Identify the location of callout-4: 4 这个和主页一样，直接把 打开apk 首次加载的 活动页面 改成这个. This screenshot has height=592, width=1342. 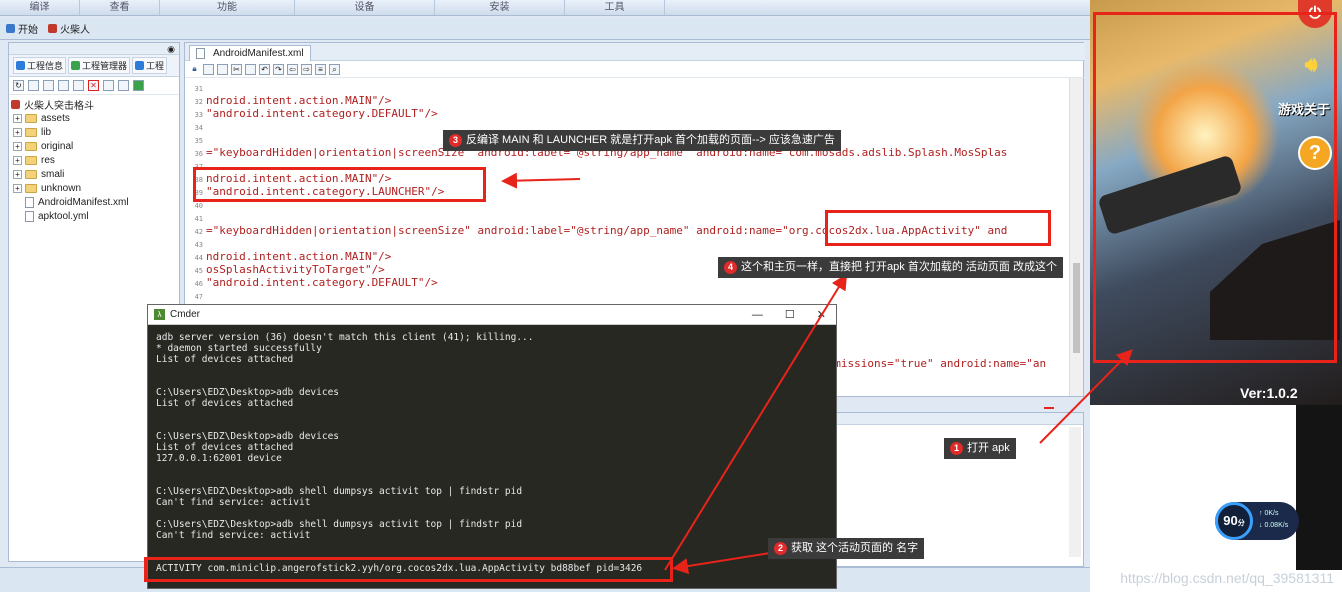
(890, 267).